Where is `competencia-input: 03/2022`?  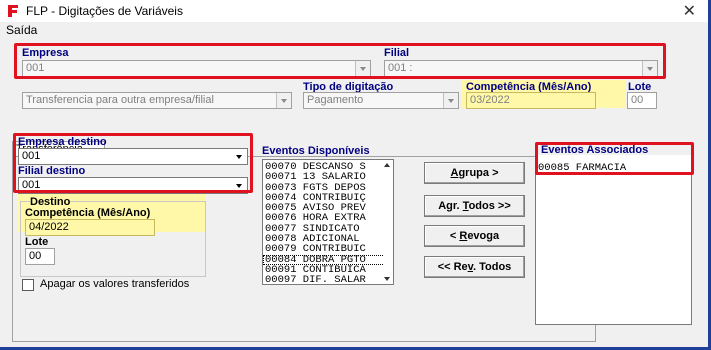 competencia-input: 03/2022 is located at coordinates (531, 100).